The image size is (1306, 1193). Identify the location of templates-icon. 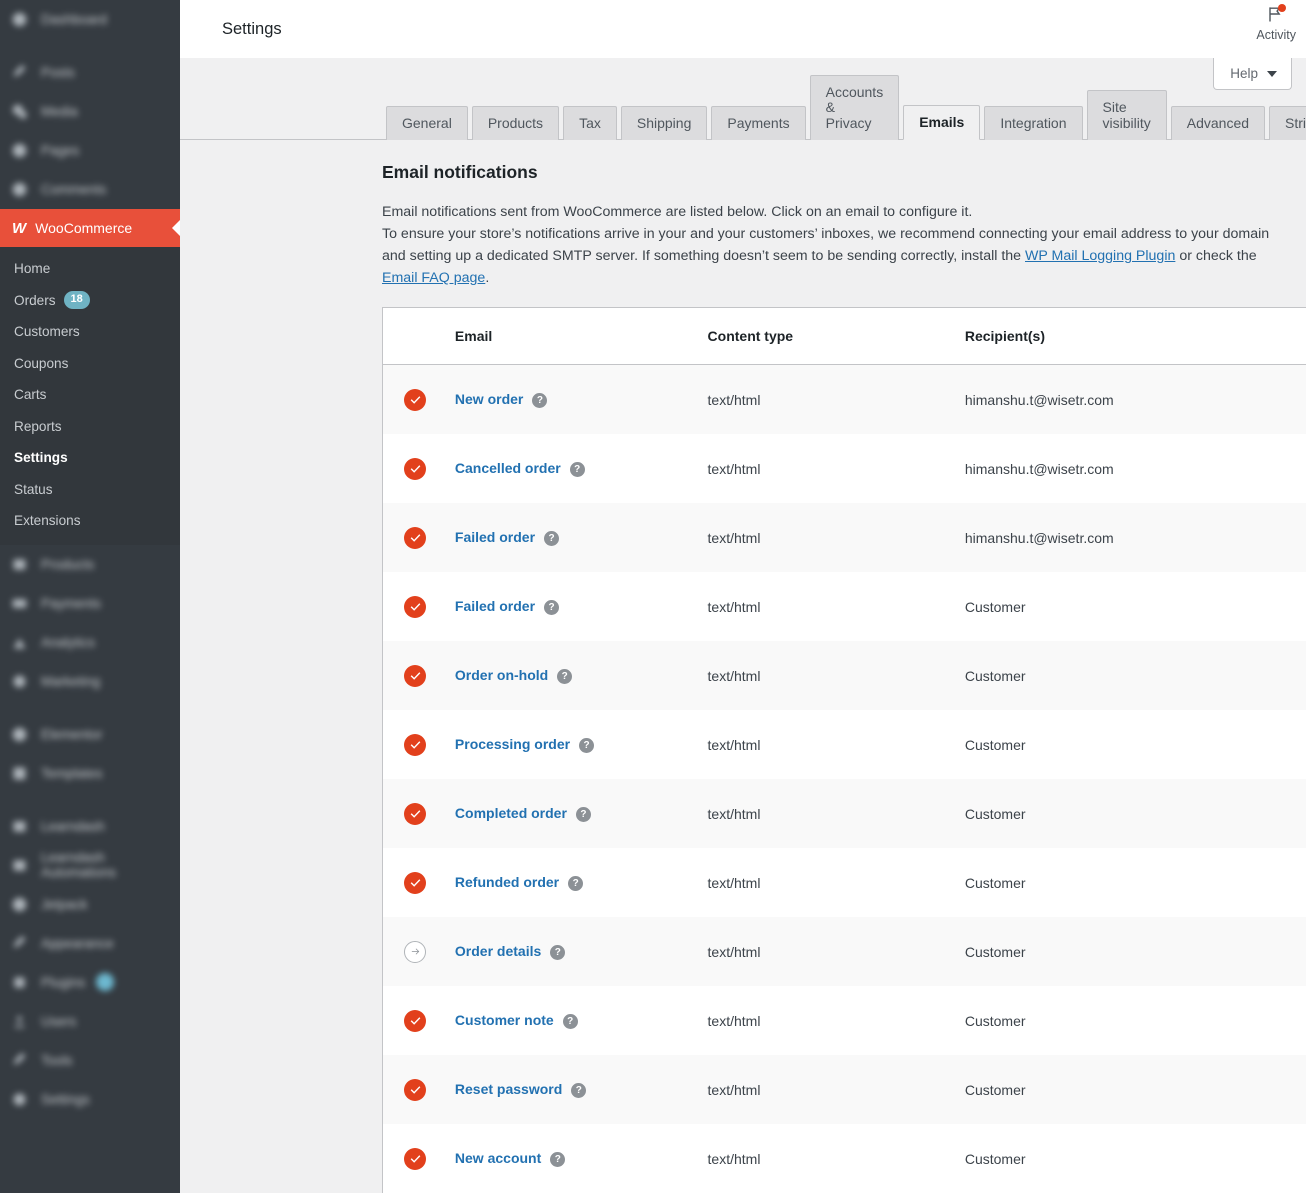
(19, 773).